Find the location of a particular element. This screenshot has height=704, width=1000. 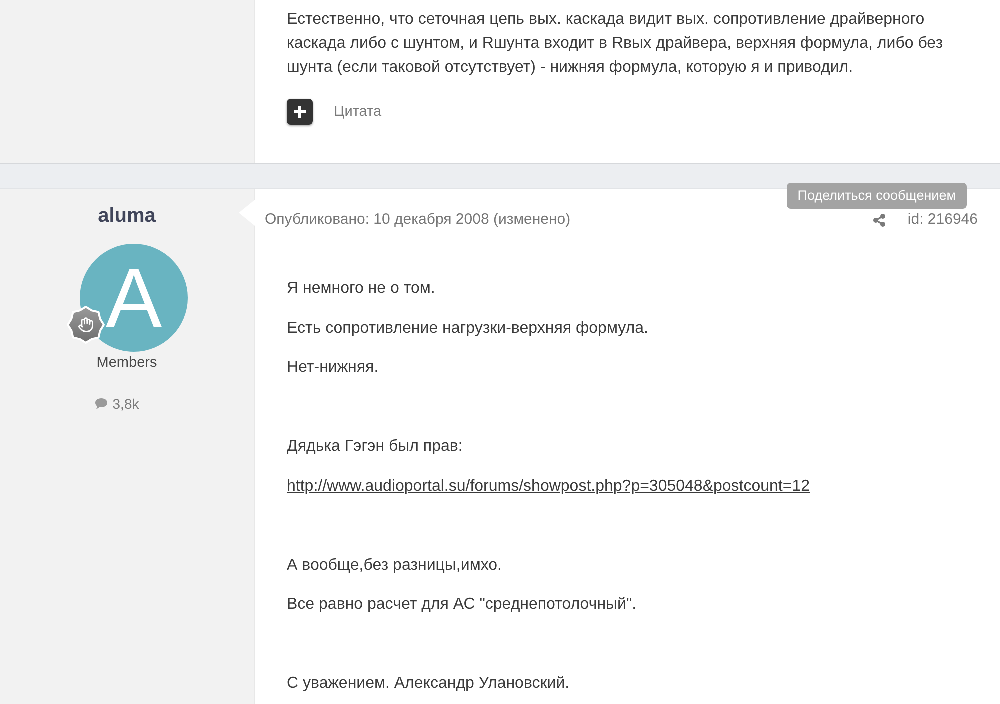

plus-icon is located at coordinates (300, 112).